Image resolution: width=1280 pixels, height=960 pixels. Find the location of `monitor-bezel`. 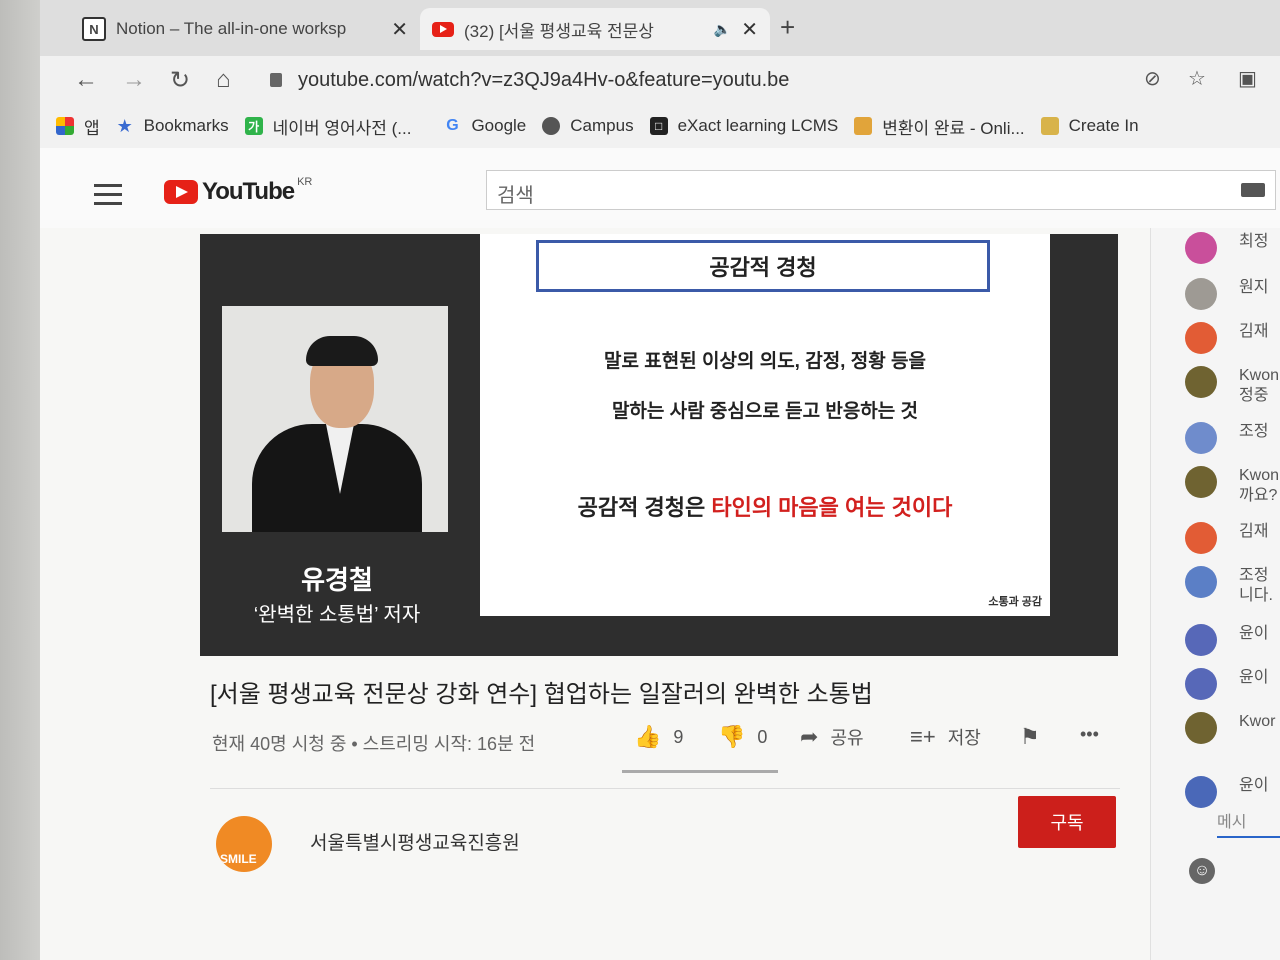

monitor-bezel is located at coordinates (20, 480).